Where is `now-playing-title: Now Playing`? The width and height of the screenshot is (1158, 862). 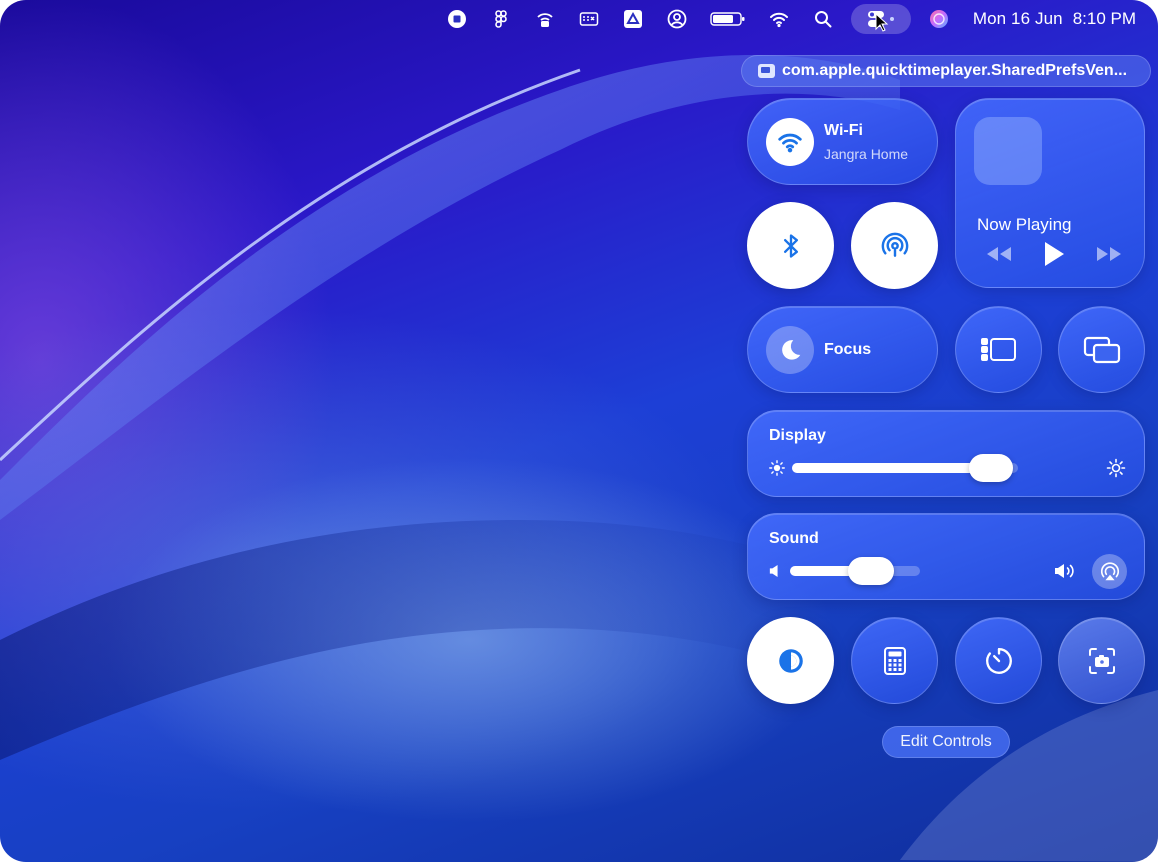 now-playing-title: Now Playing is located at coordinates (1024, 224).